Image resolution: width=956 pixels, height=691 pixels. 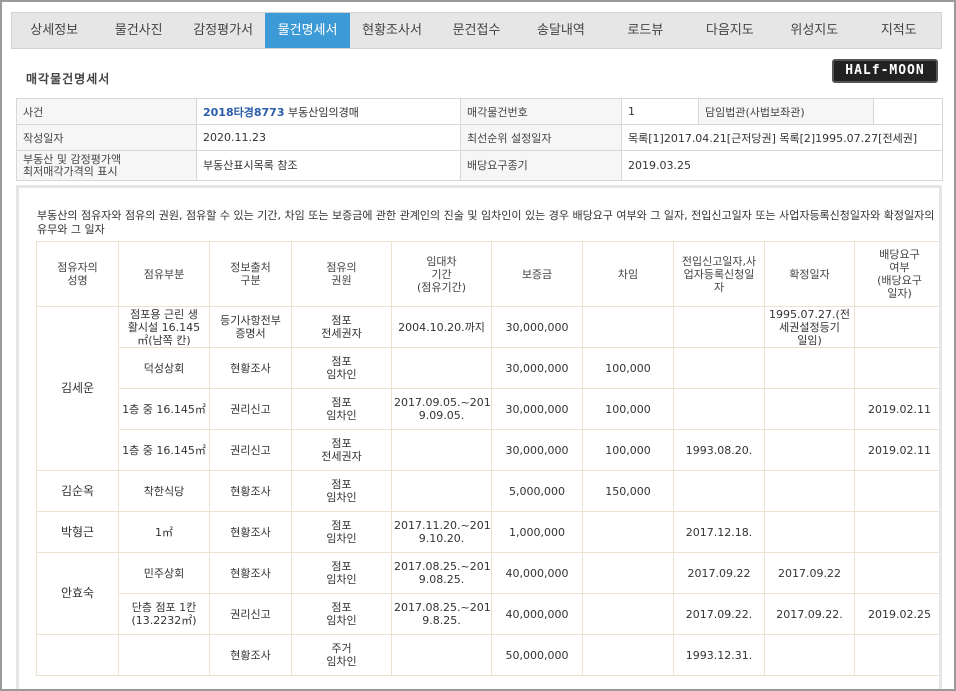 What do you see at coordinates (908, 111) in the screenshot?
I see `judge-value` at bounding box center [908, 111].